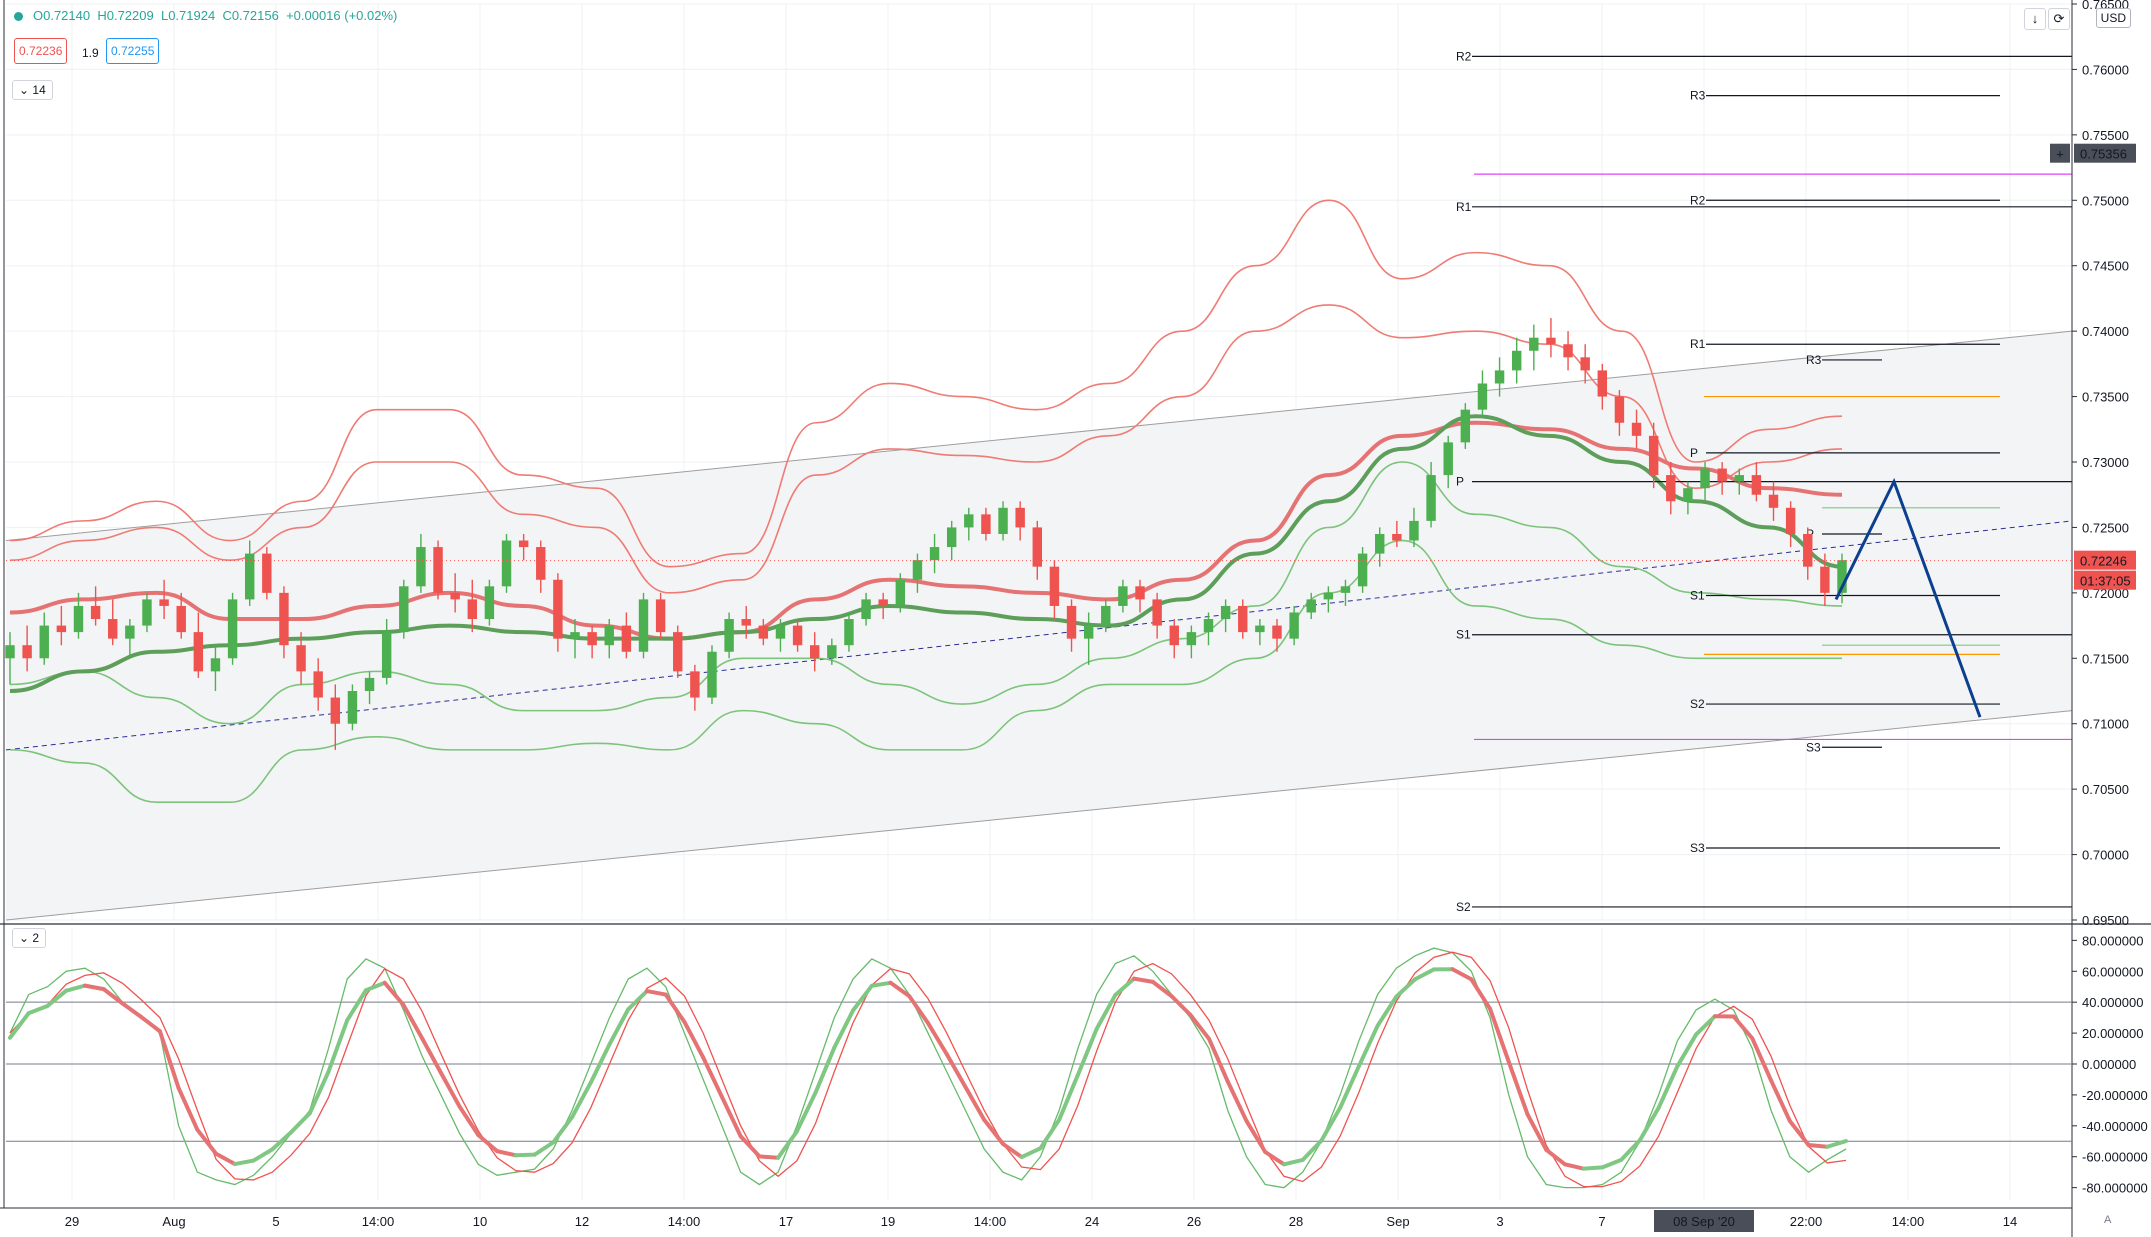 Image resolution: width=2151 pixels, height=1237 pixels. What do you see at coordinates (2105, 724) in the screenshot?
I see `price-tick-label: 0.71000` at bounding box center [2105, 724].